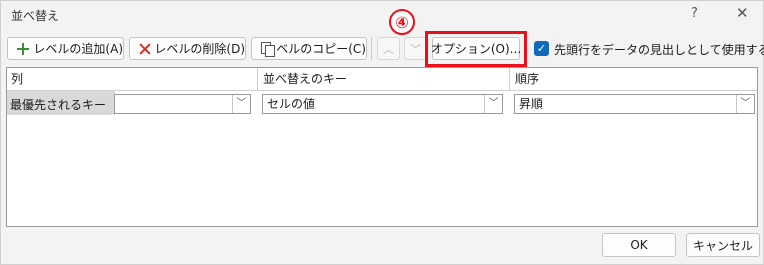  What do you see at coordinates (659, 50) in the screenshot?
I see `header-row-checkbox-label: 先頭行をデータの見出しとして使用する(H)` at bounding box center [659, 50].